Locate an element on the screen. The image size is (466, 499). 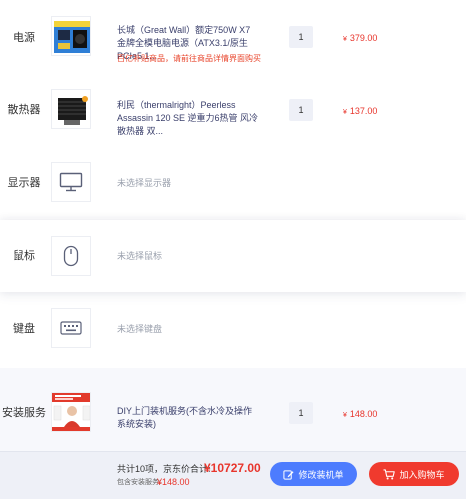
part-row-mouse: 鼠标 未选择鼠标 is located at coordinates (233, 256).